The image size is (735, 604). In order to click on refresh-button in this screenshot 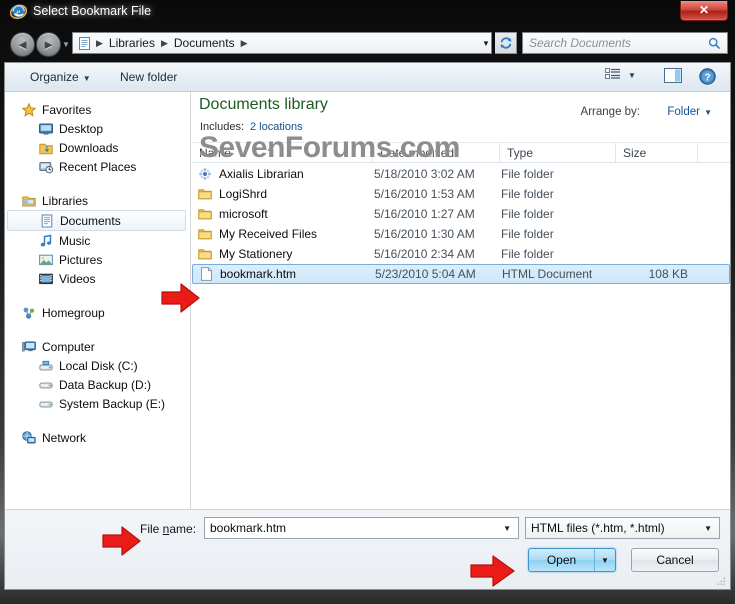, I will do `click(506, 43)`.